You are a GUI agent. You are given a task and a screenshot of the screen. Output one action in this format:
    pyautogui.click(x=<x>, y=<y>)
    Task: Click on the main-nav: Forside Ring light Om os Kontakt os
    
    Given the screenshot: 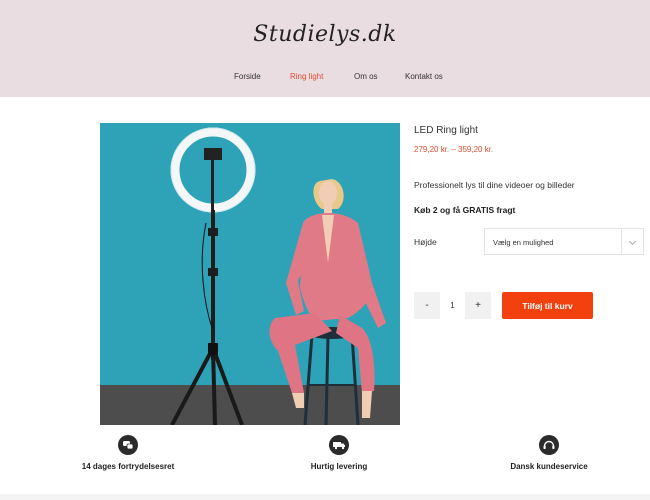 What is the action you would take?
    pyautogui.click(x=325, y=79)
    